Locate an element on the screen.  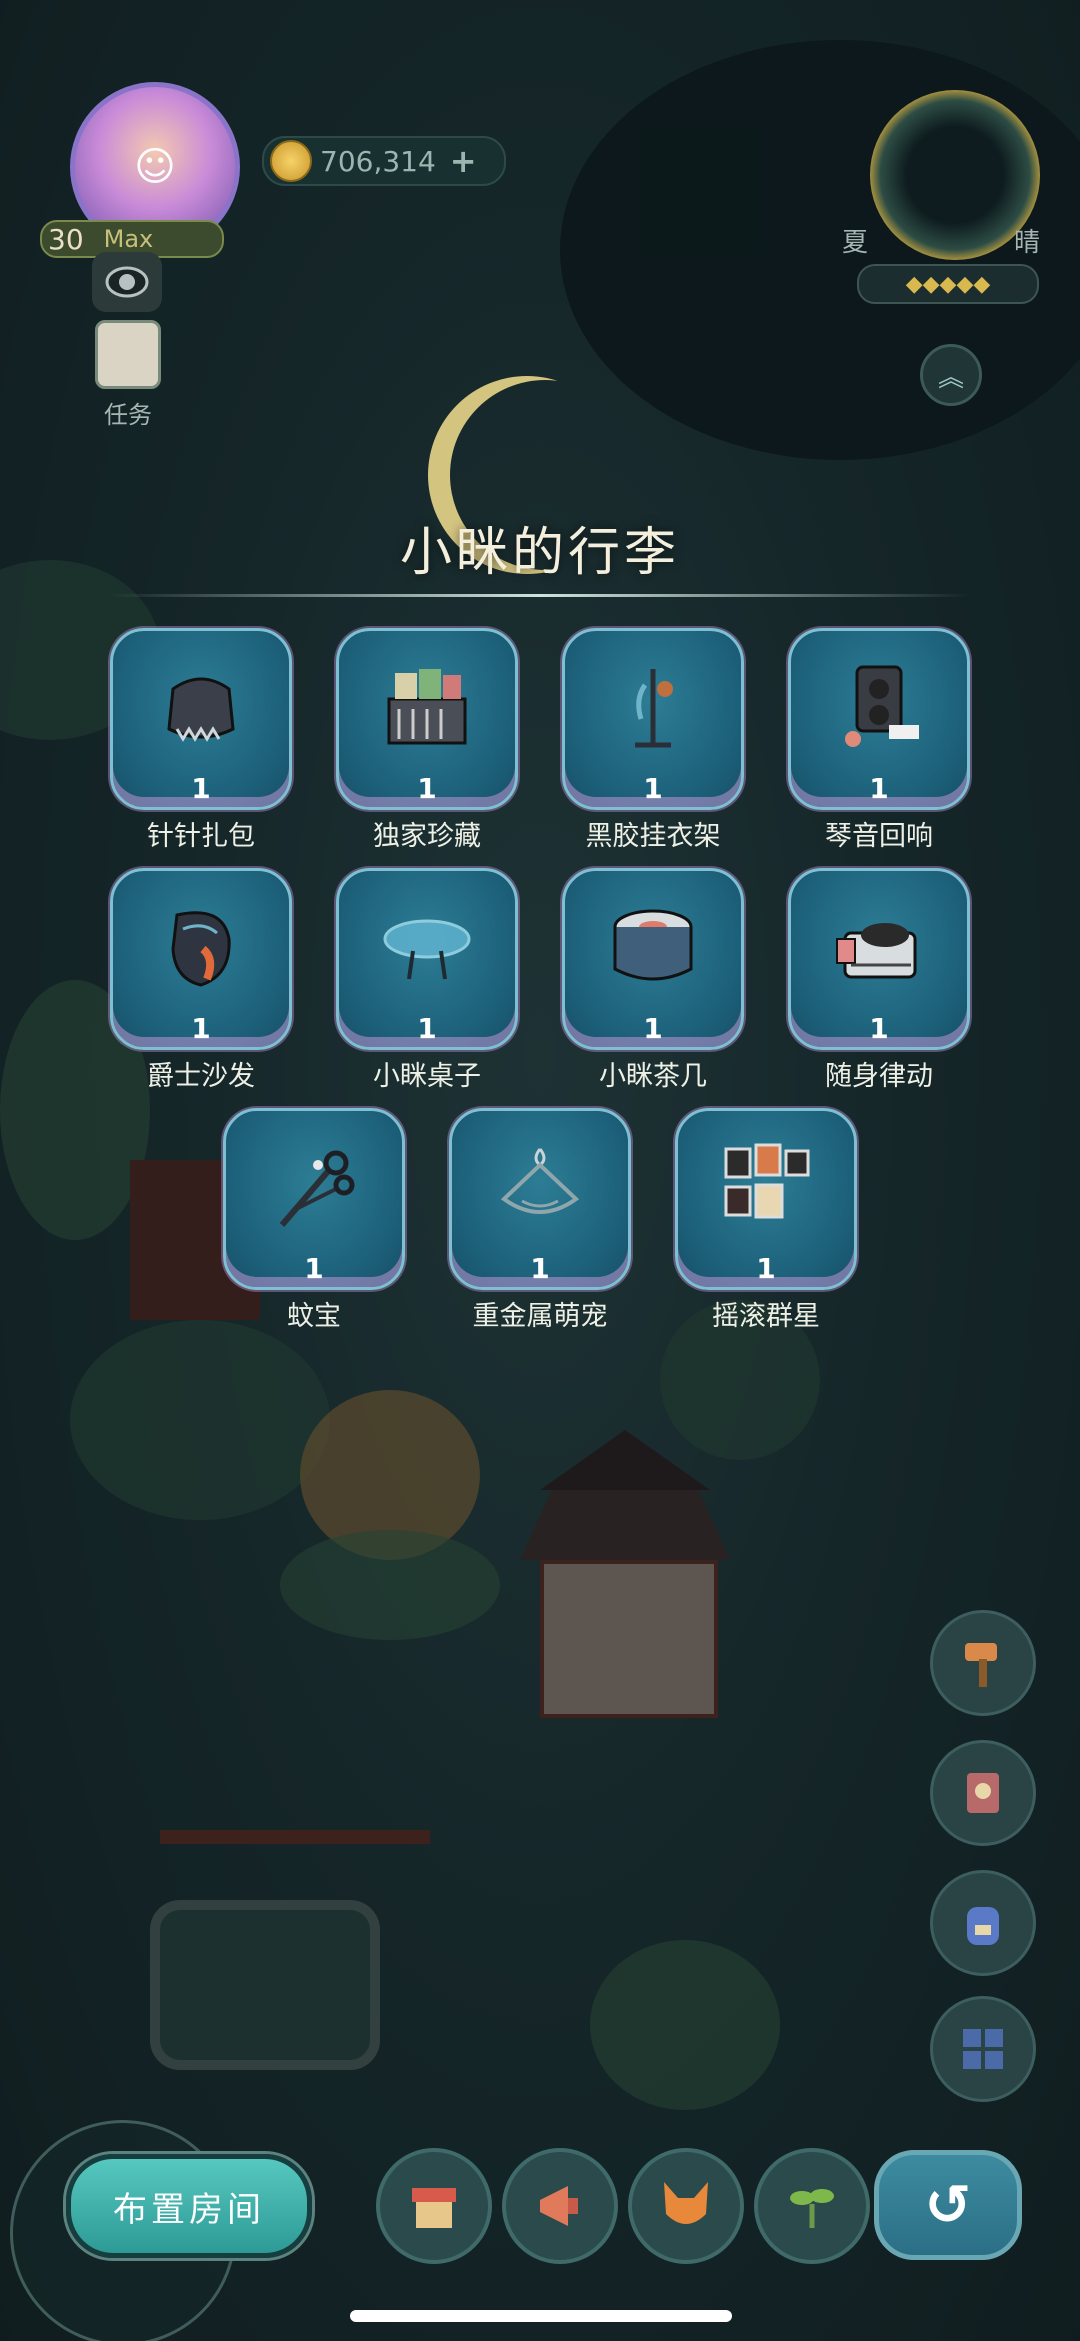
level-number: 30 is located at coordinates (66, 239).